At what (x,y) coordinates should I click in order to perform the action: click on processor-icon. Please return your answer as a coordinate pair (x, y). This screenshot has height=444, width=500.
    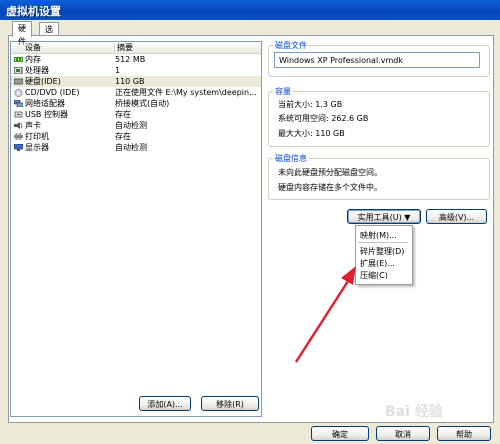
    Looking at the image, I should click on (18, 70).